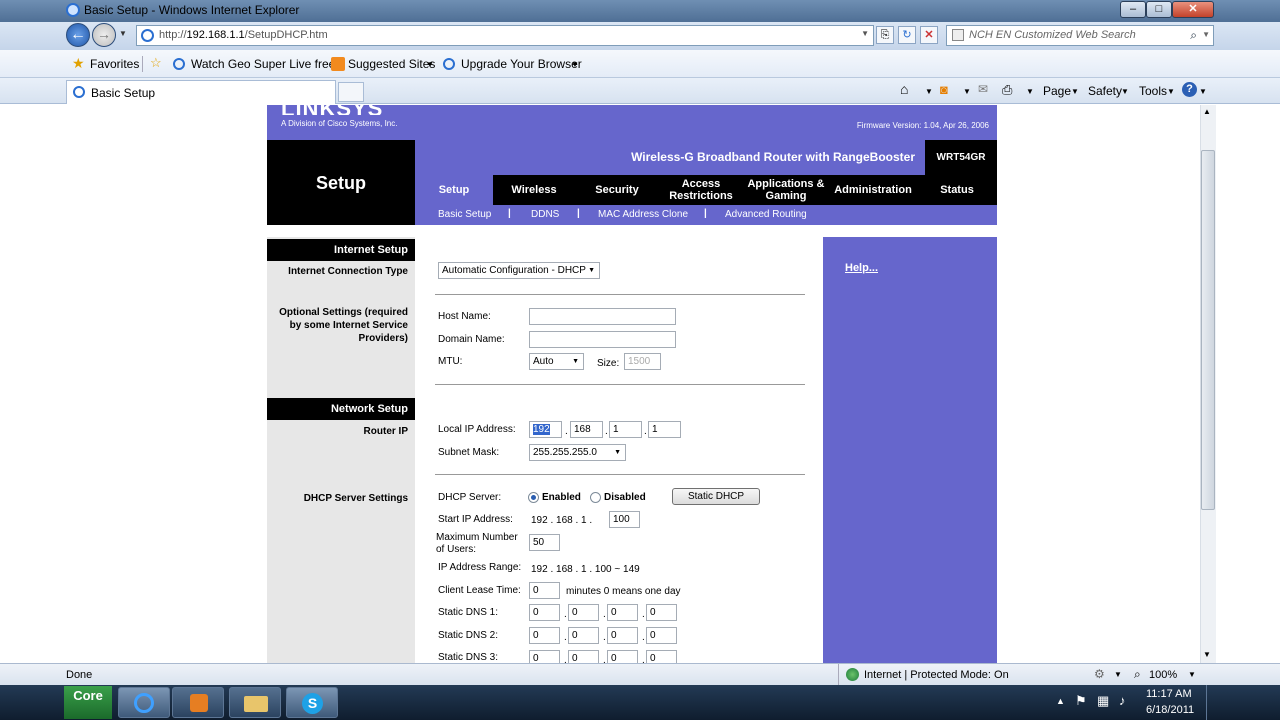 The height and width of the screenshot is (720, 1280). Describe the element at coordinates (1170, 710) in the screenshot. I see `clock-date: 6/18/2011` at that location.